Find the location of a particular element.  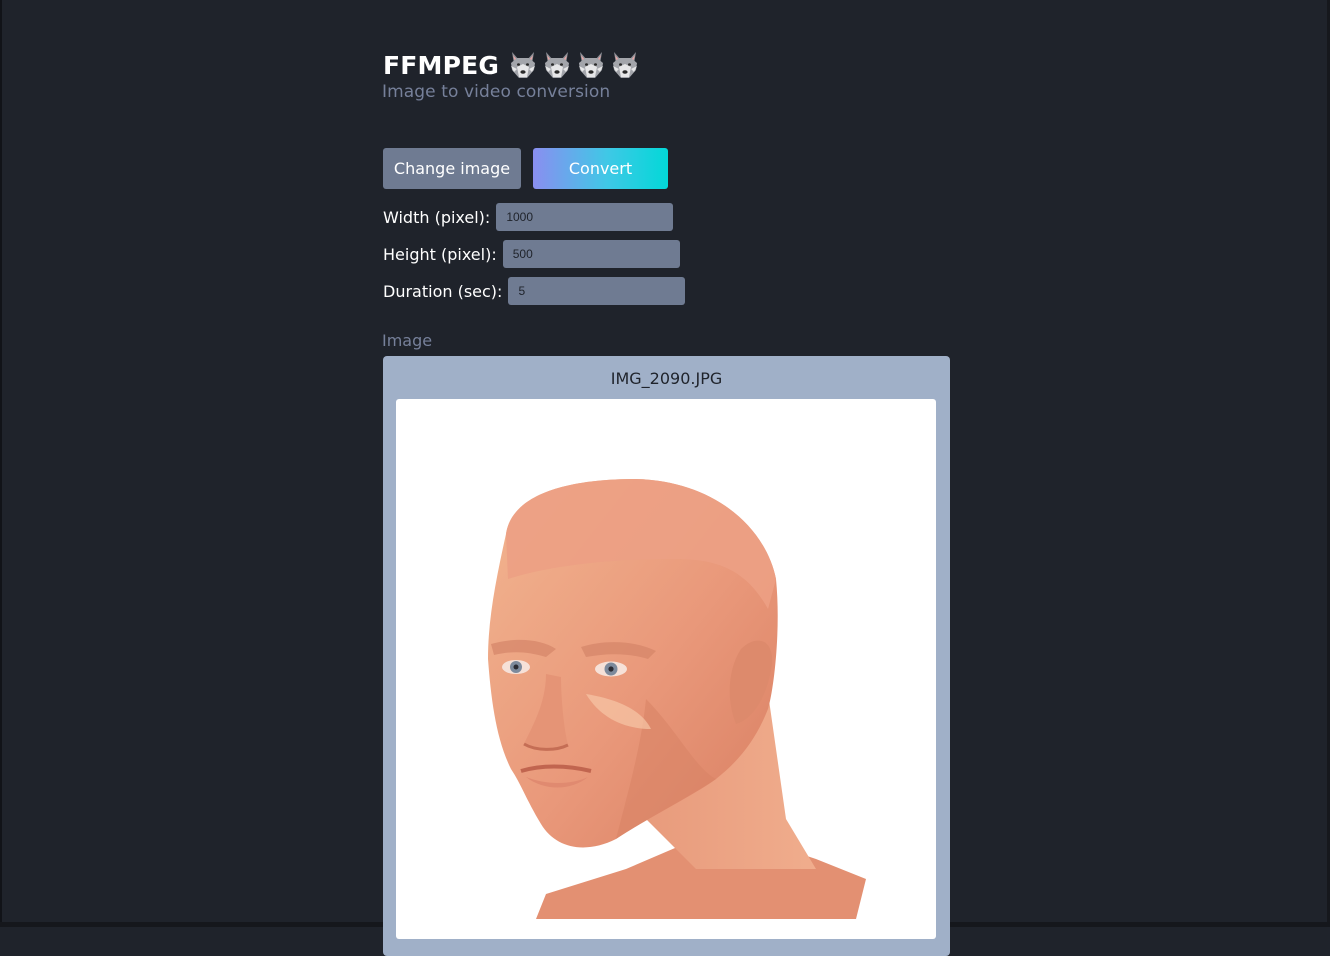

height-input is located at coordinates (591, 254).